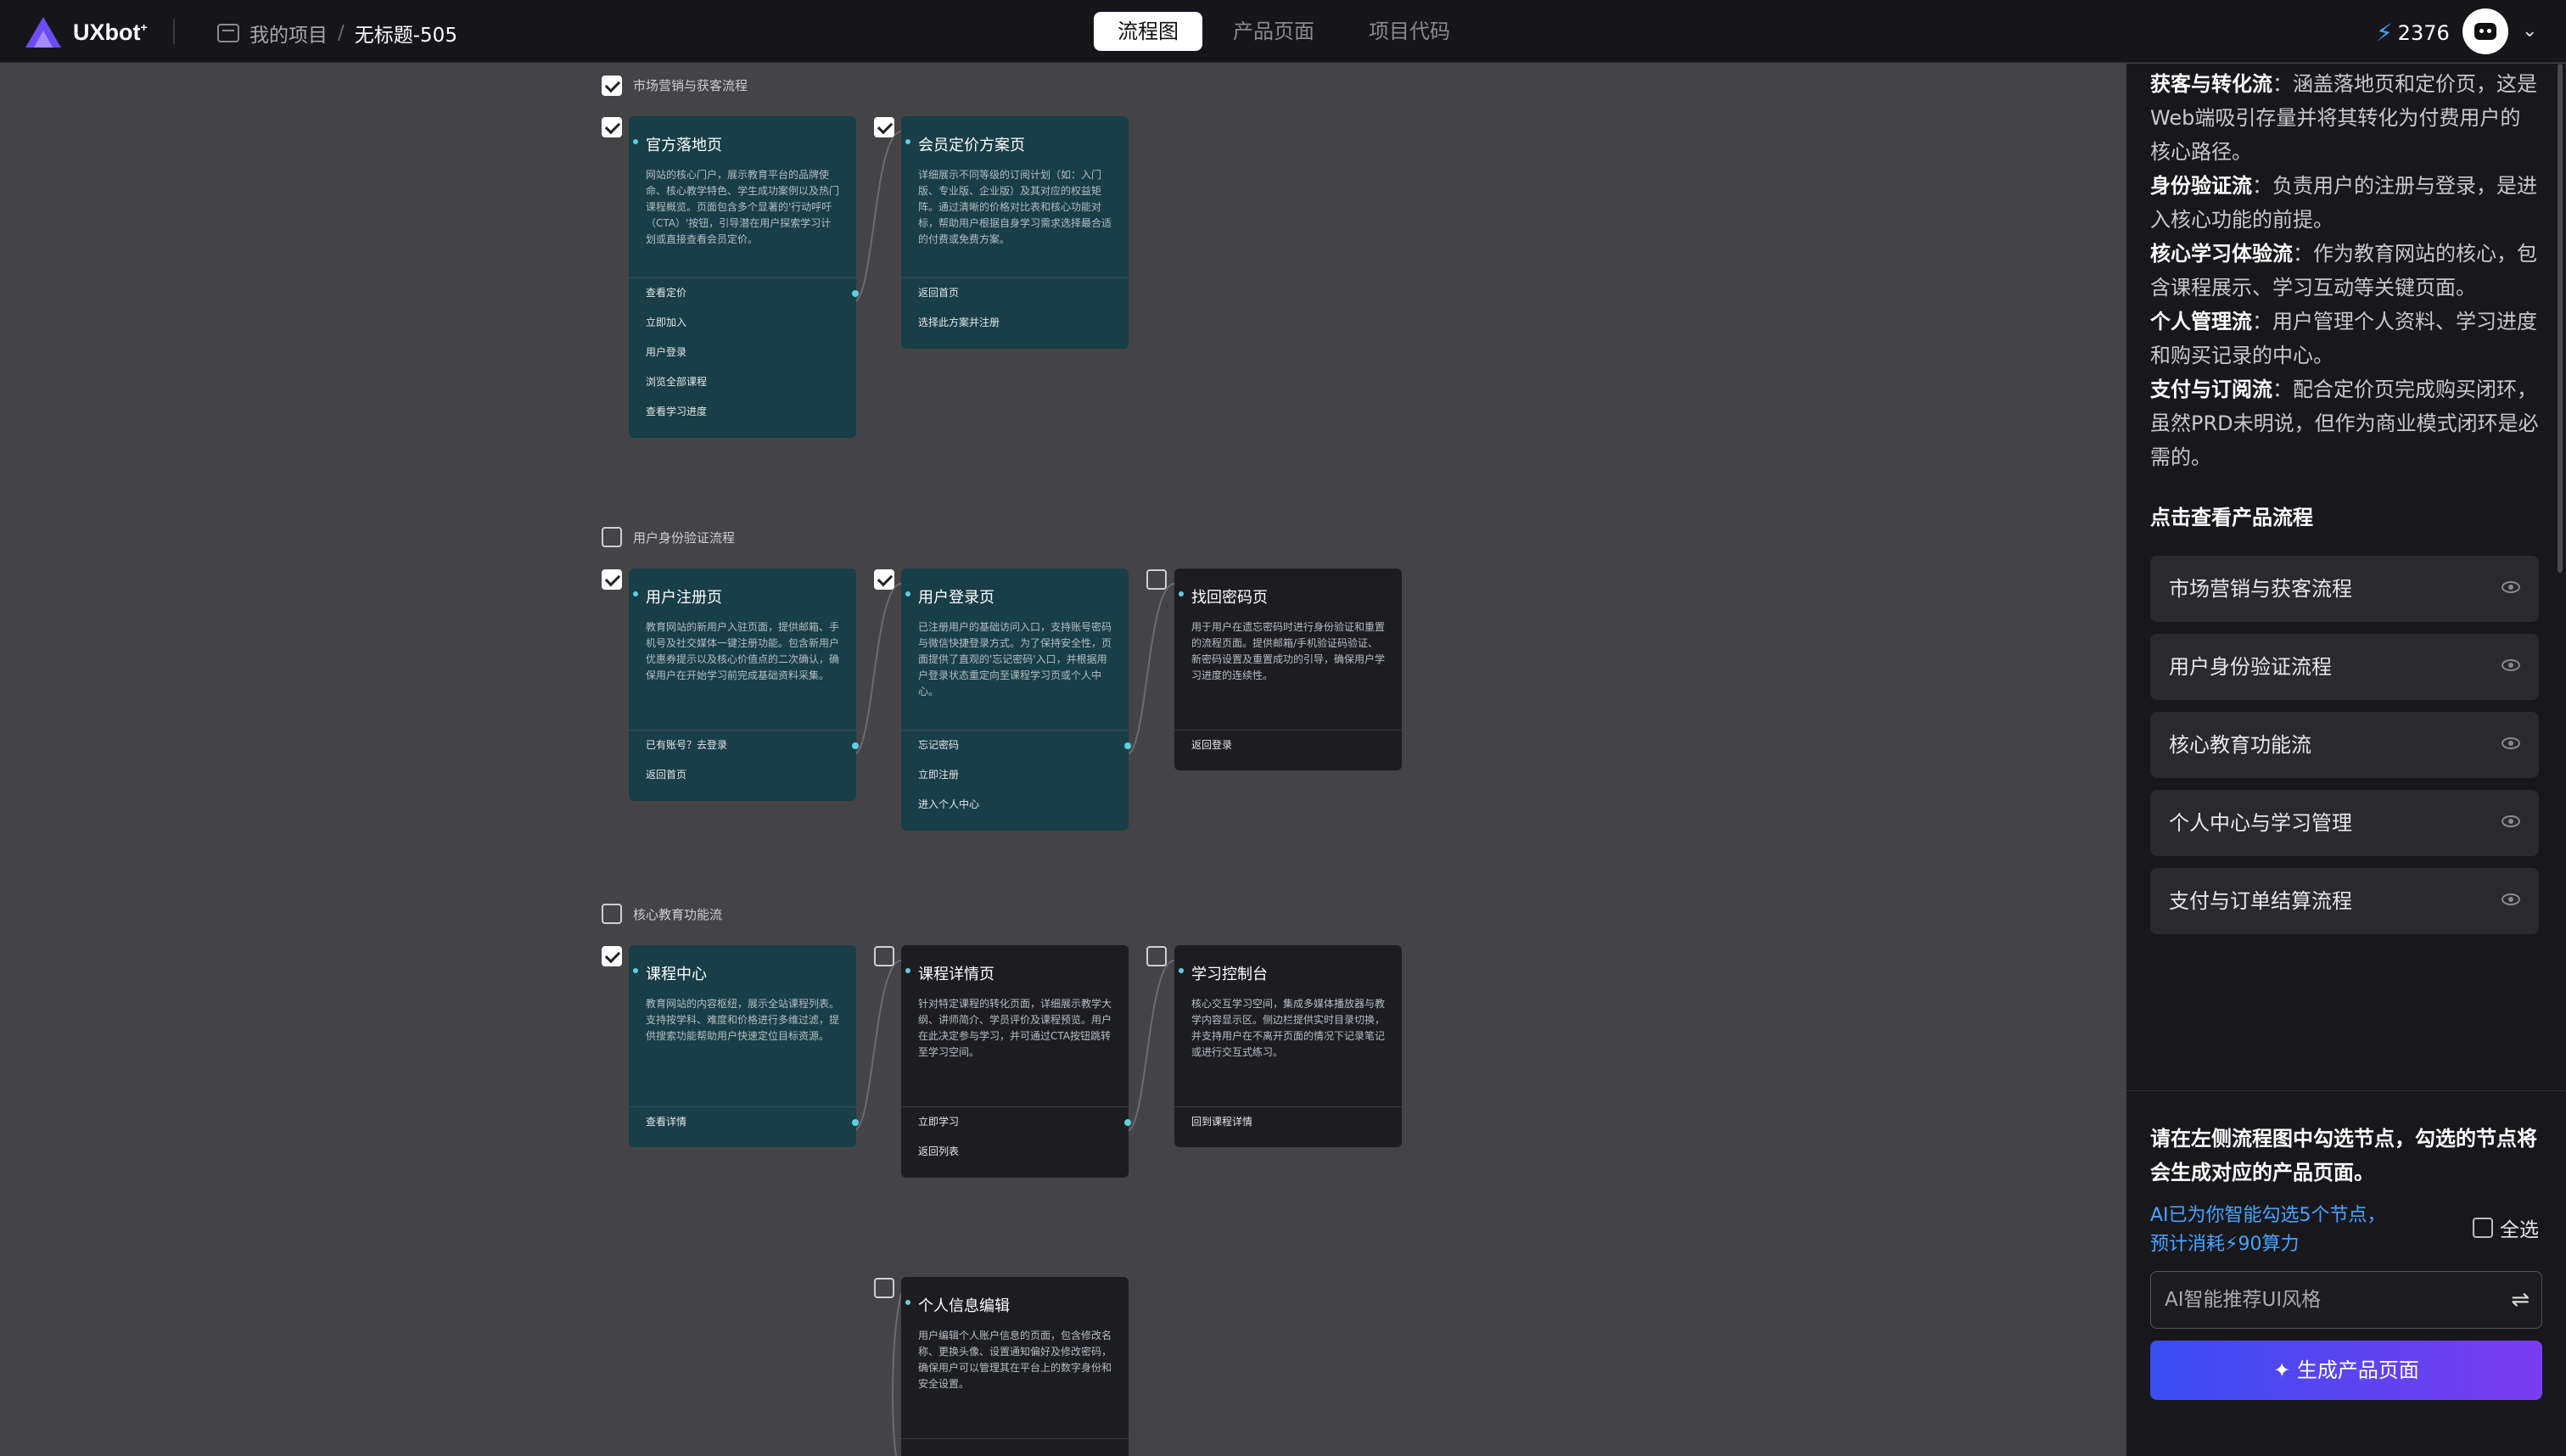 This screenshot has width=2566, height=1456. I want to click on generate-pages-button: ✦ 生成产品页面, so click(2346, 1370).